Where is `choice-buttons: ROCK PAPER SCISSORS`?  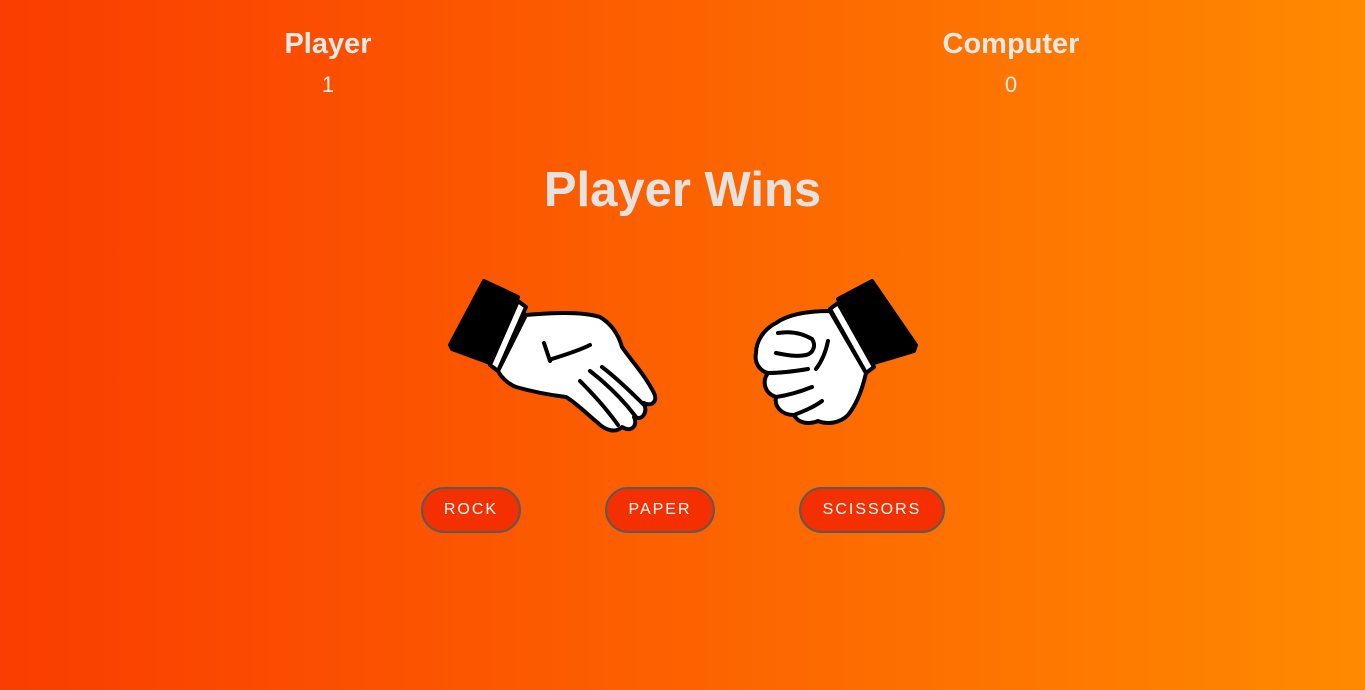 choice-buttons: ROCK PAPER SCISSORS is located at coordinates (682, 510).